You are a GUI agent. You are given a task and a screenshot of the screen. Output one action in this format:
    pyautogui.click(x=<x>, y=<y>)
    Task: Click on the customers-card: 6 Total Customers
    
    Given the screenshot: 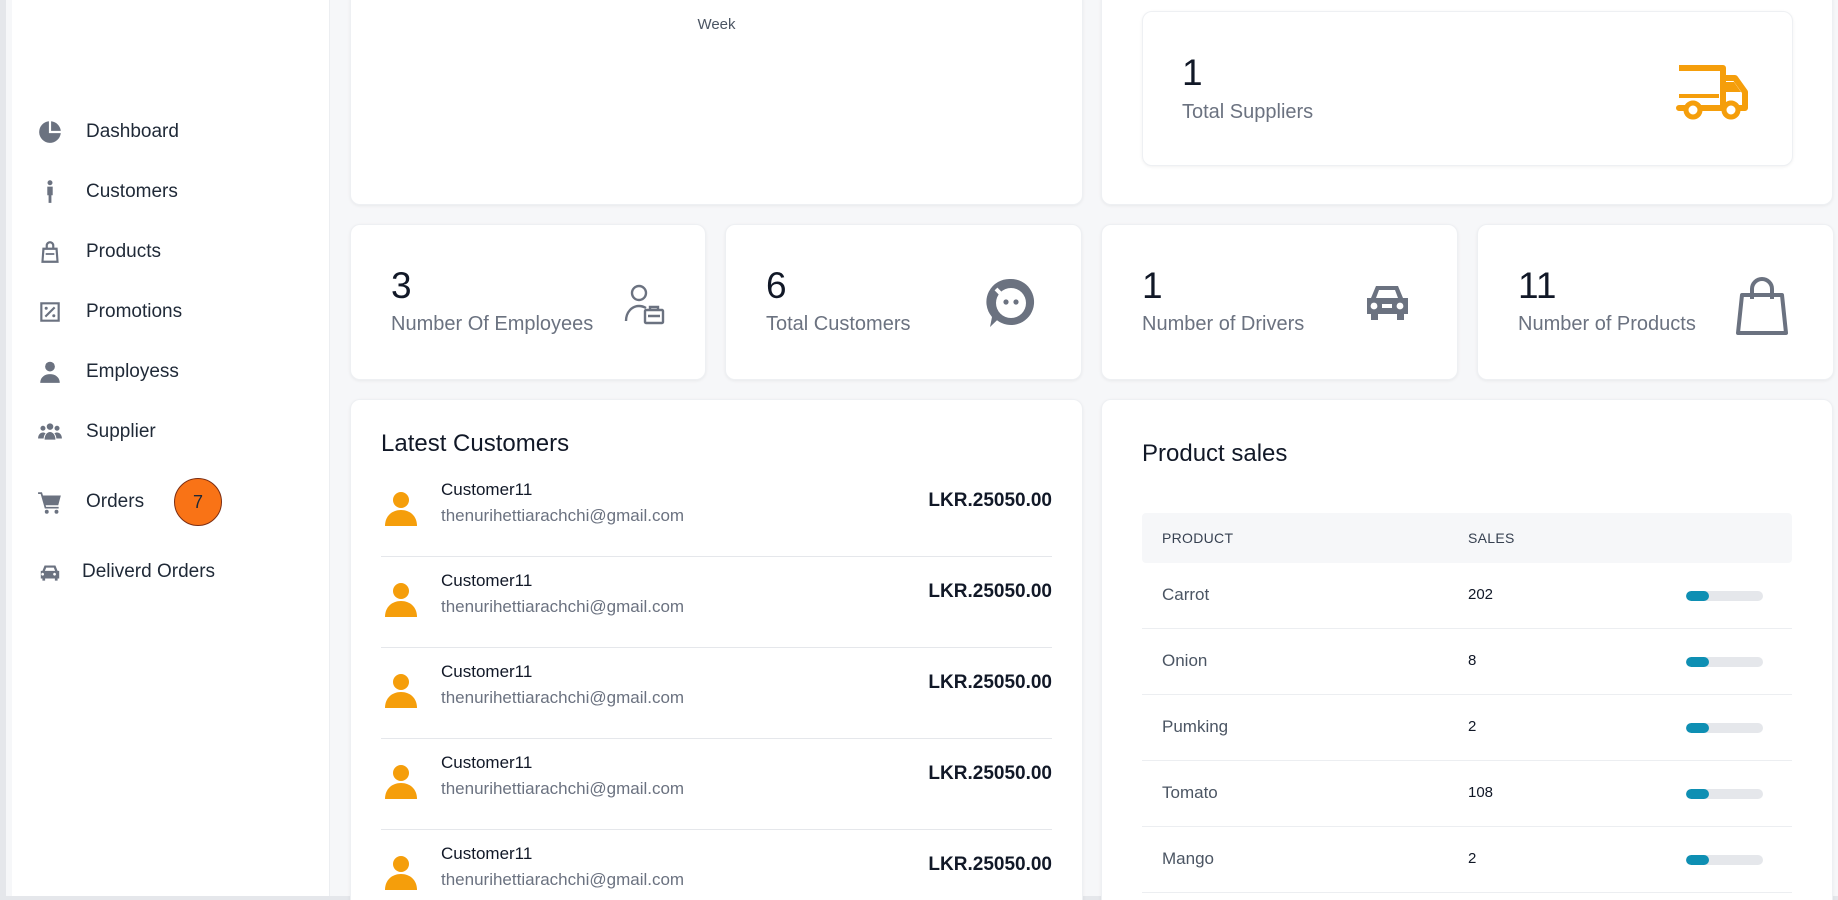 What is the action you would take?
    pyautogui.click(x=903, y=302)
    